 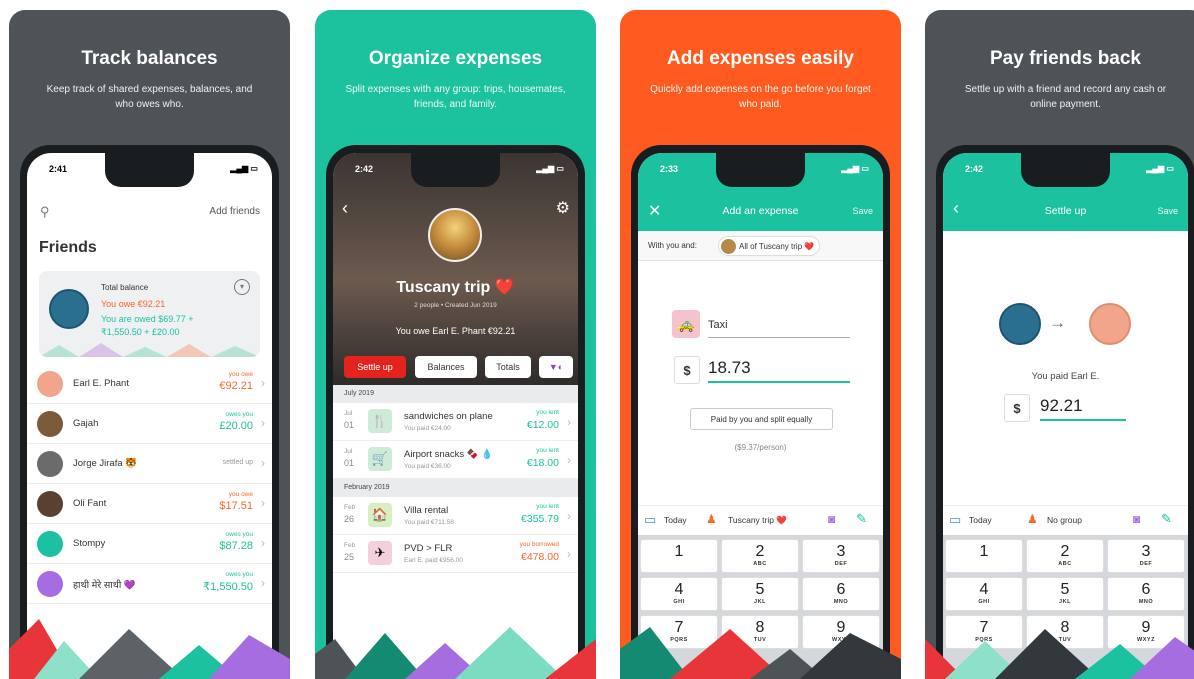 I want to click on expense-status: you borrowed, so click(x=539, y=544).